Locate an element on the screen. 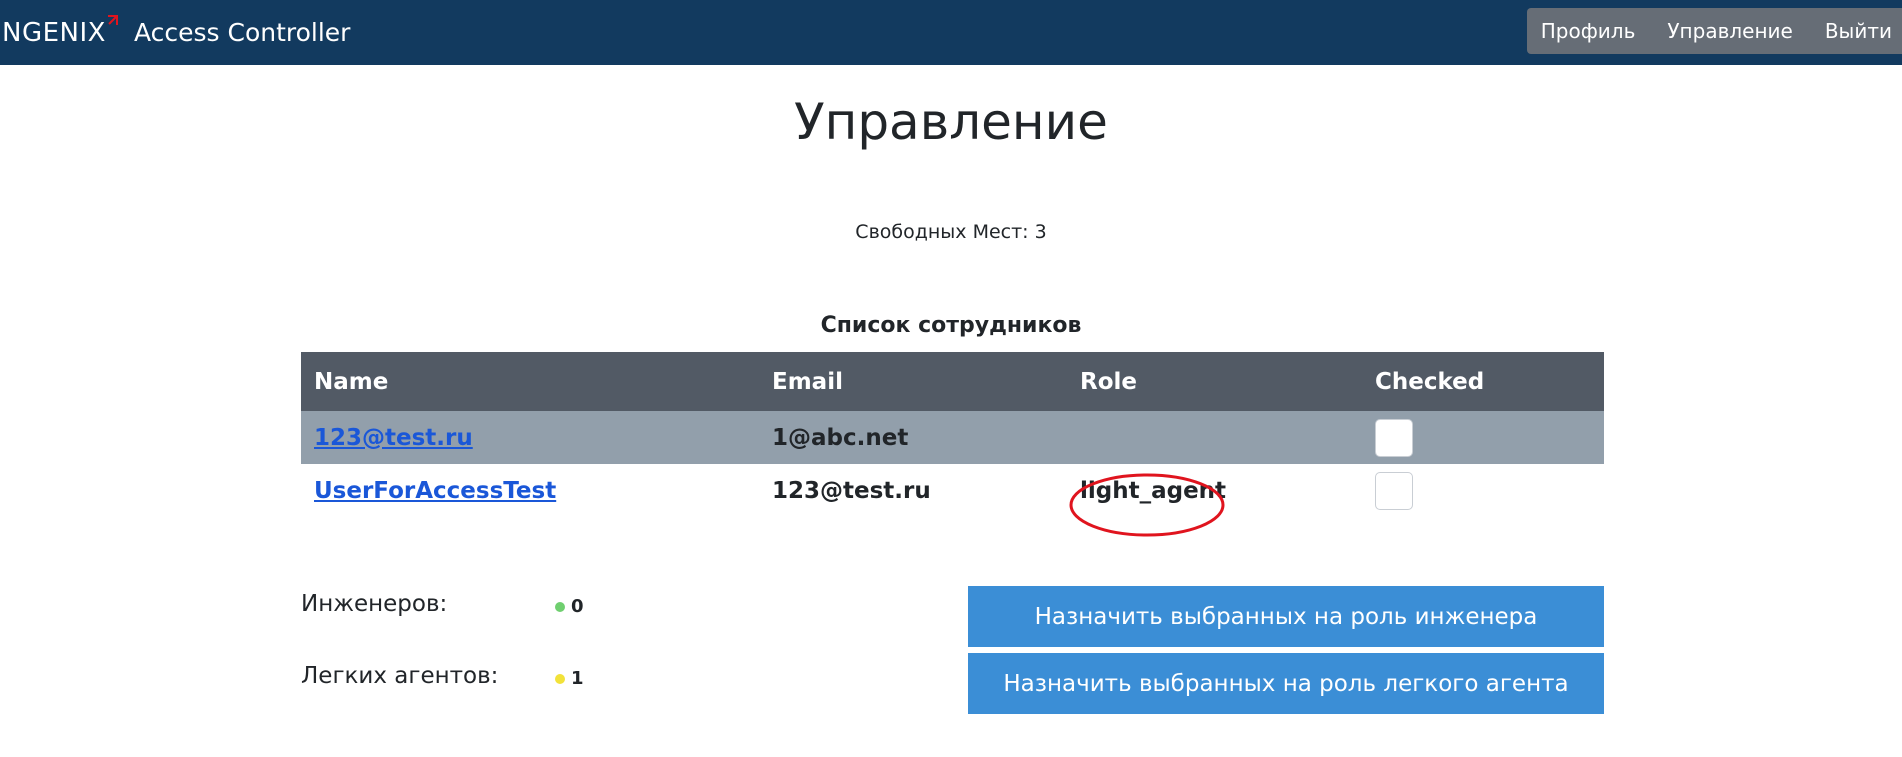  user-link: 123@test.ru is located at coordinates (393, 438).